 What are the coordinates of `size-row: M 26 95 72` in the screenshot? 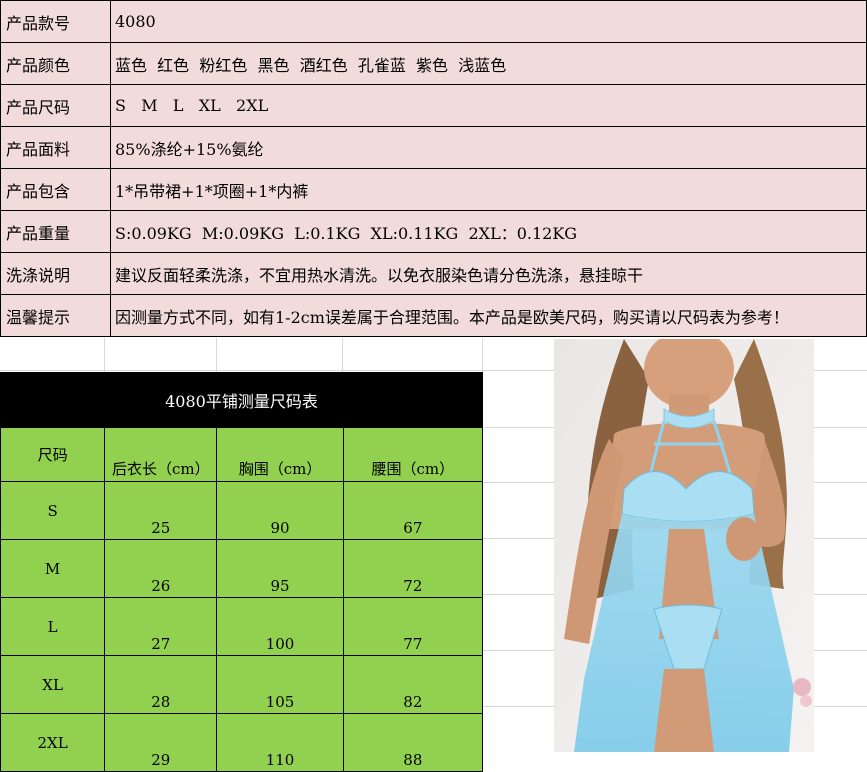 It's located at (242, 568).